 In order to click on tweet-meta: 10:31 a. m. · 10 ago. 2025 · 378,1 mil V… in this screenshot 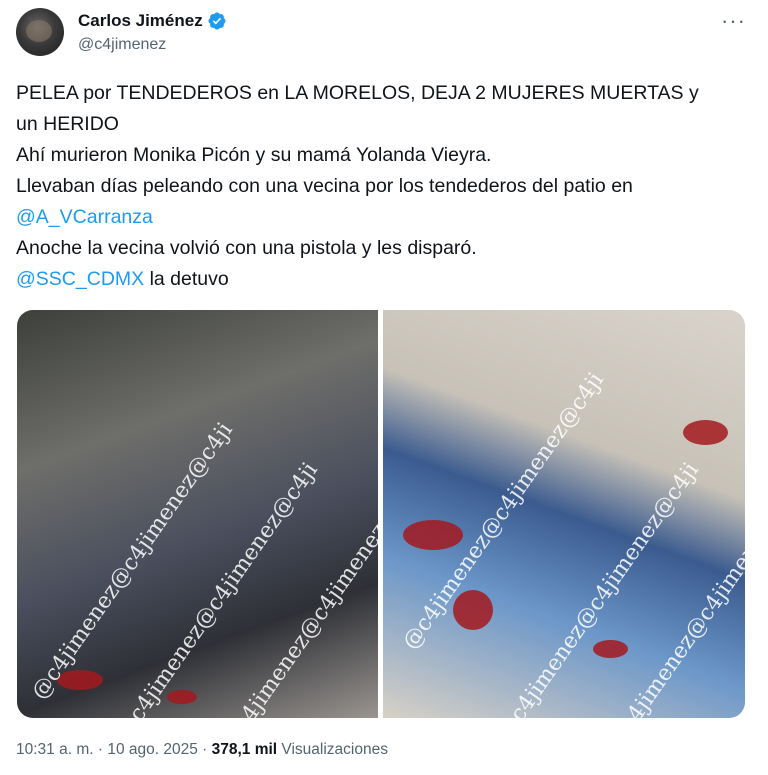, I will do `click(202, 750)`.